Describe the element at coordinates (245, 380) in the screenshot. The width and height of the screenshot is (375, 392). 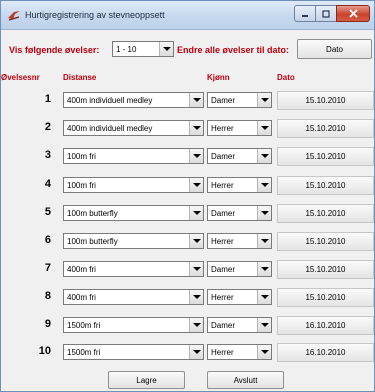
I see `exit-button: Avslutt` at that location.